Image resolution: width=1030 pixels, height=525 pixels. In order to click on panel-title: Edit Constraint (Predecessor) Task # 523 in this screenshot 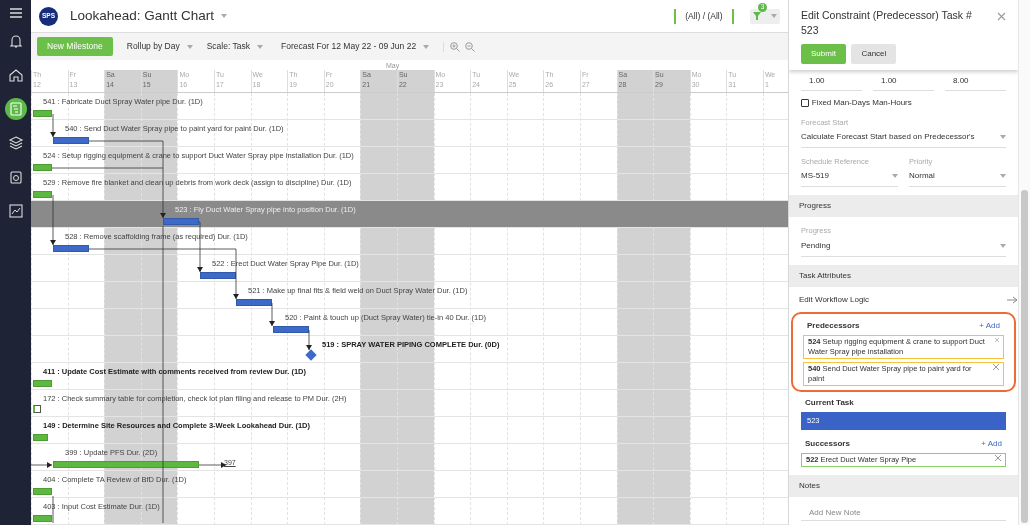, I will do `click(887, 23)`.